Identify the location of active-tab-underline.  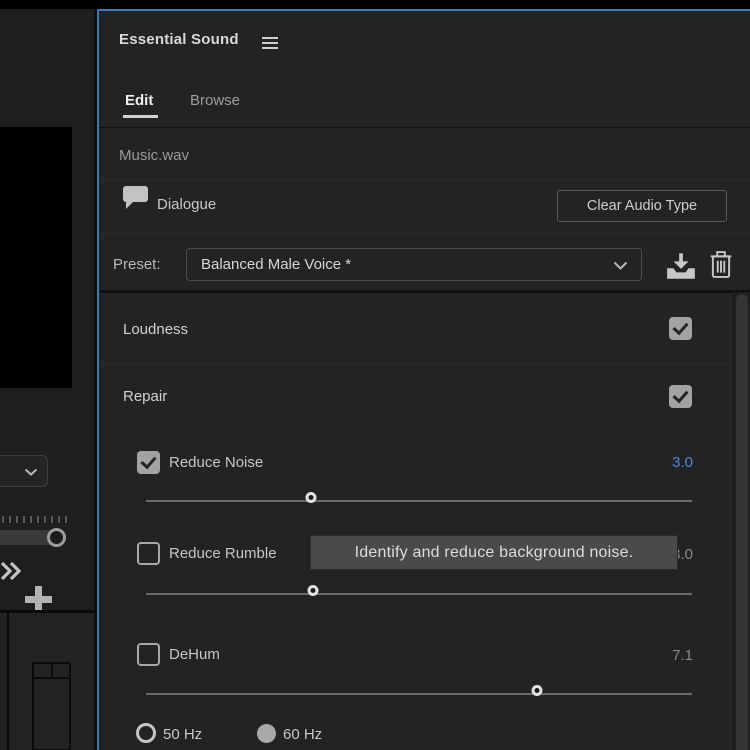
(140, 116).